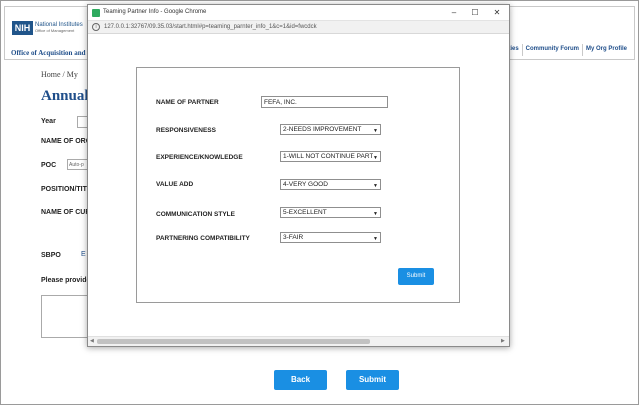 The image size is (639, 405). Describe the element at coordinates (497, 13) in the screenshot. I see `close-icon: ✕` at that location.